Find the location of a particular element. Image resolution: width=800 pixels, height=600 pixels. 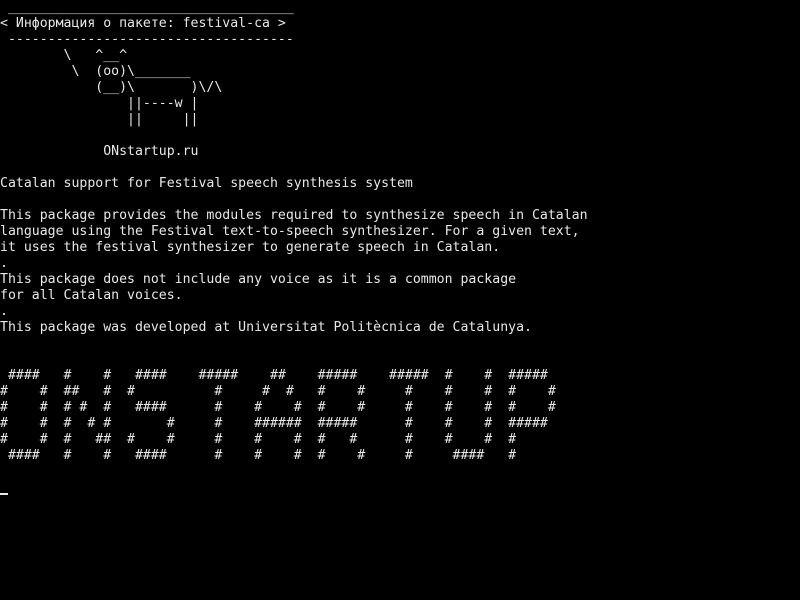

cow-art-line: (__)\ )\/\ is located at coordinates (111, 87).